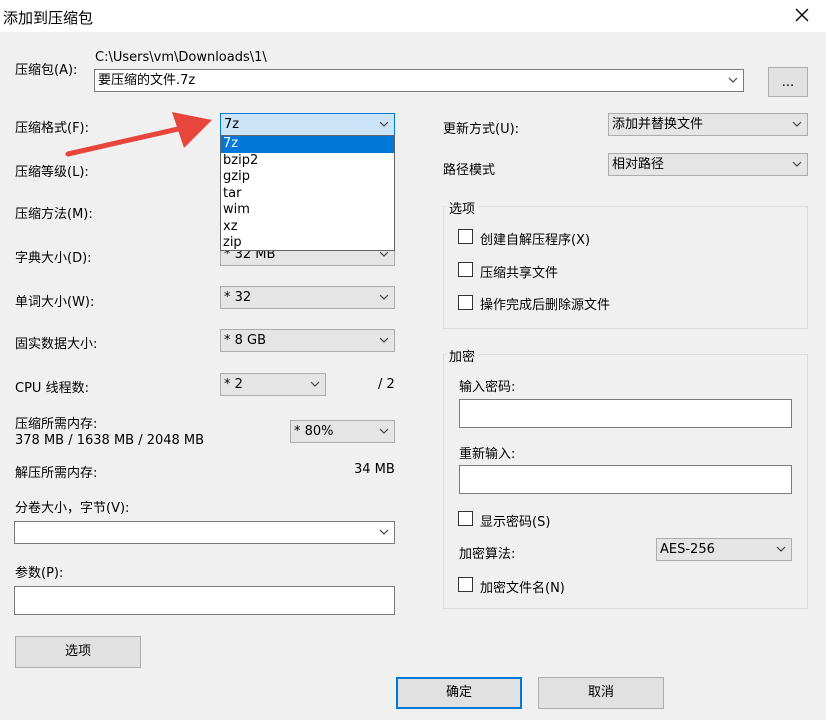  I want to click on archive-name-combo: 要压缩的文件.7z, so click(419, 80).